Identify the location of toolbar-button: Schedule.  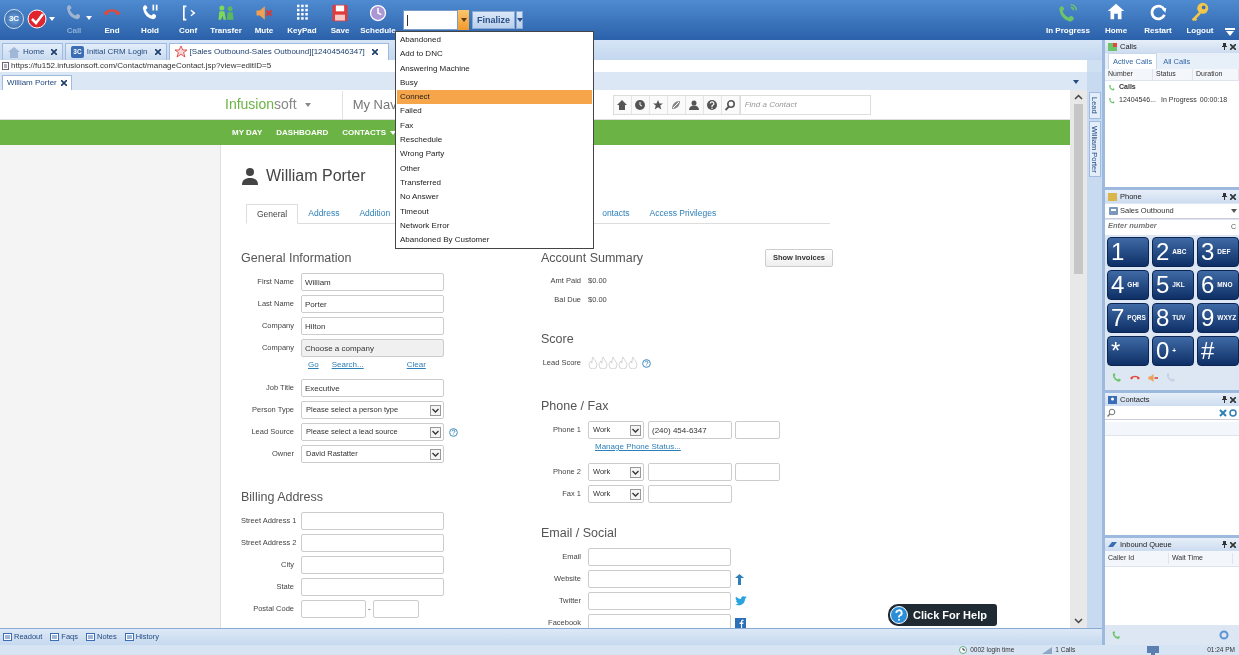
(378, 20).